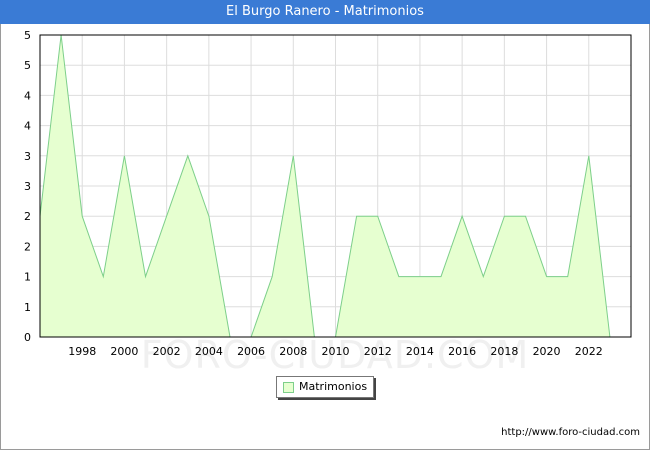 The image size is (650, 450). What do you see at coordinates (378, 351) in the screenshot?
I see `x-tick-label: 2012` at bounding box center [378, 351].